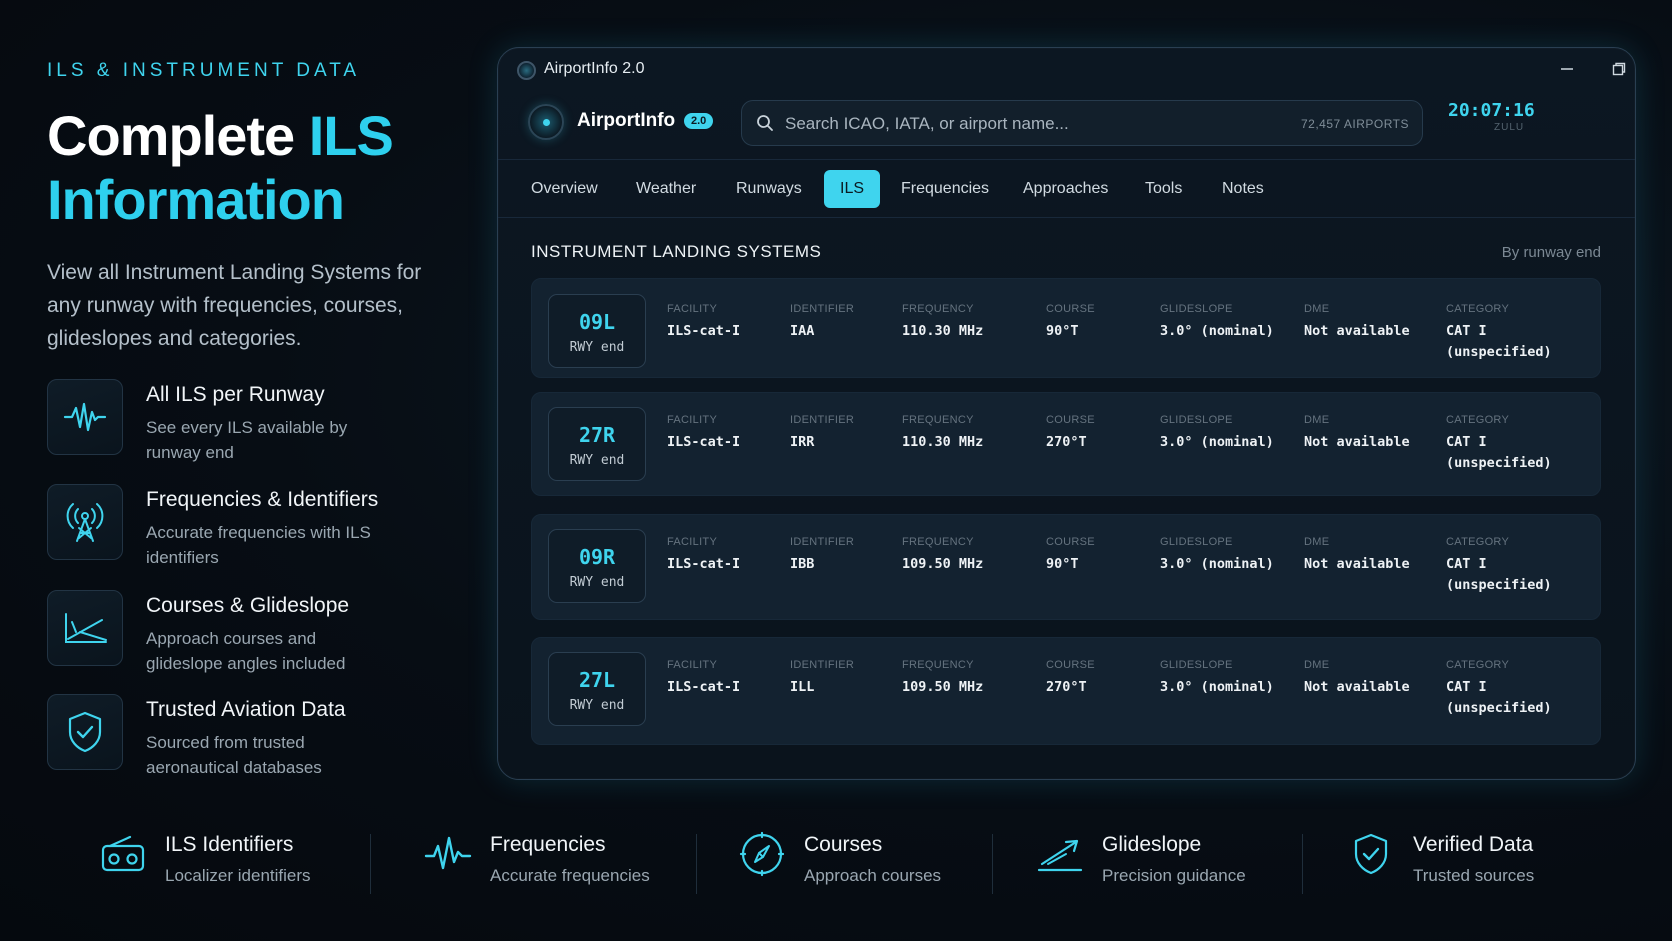  I want to click on search-input, so click(1035, 124).